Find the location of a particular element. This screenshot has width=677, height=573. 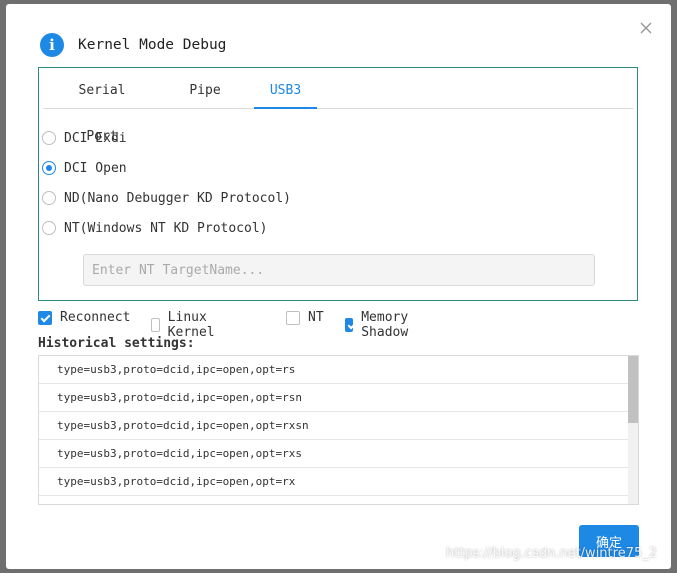

info-icon: i is located at coordinates (52, 45).